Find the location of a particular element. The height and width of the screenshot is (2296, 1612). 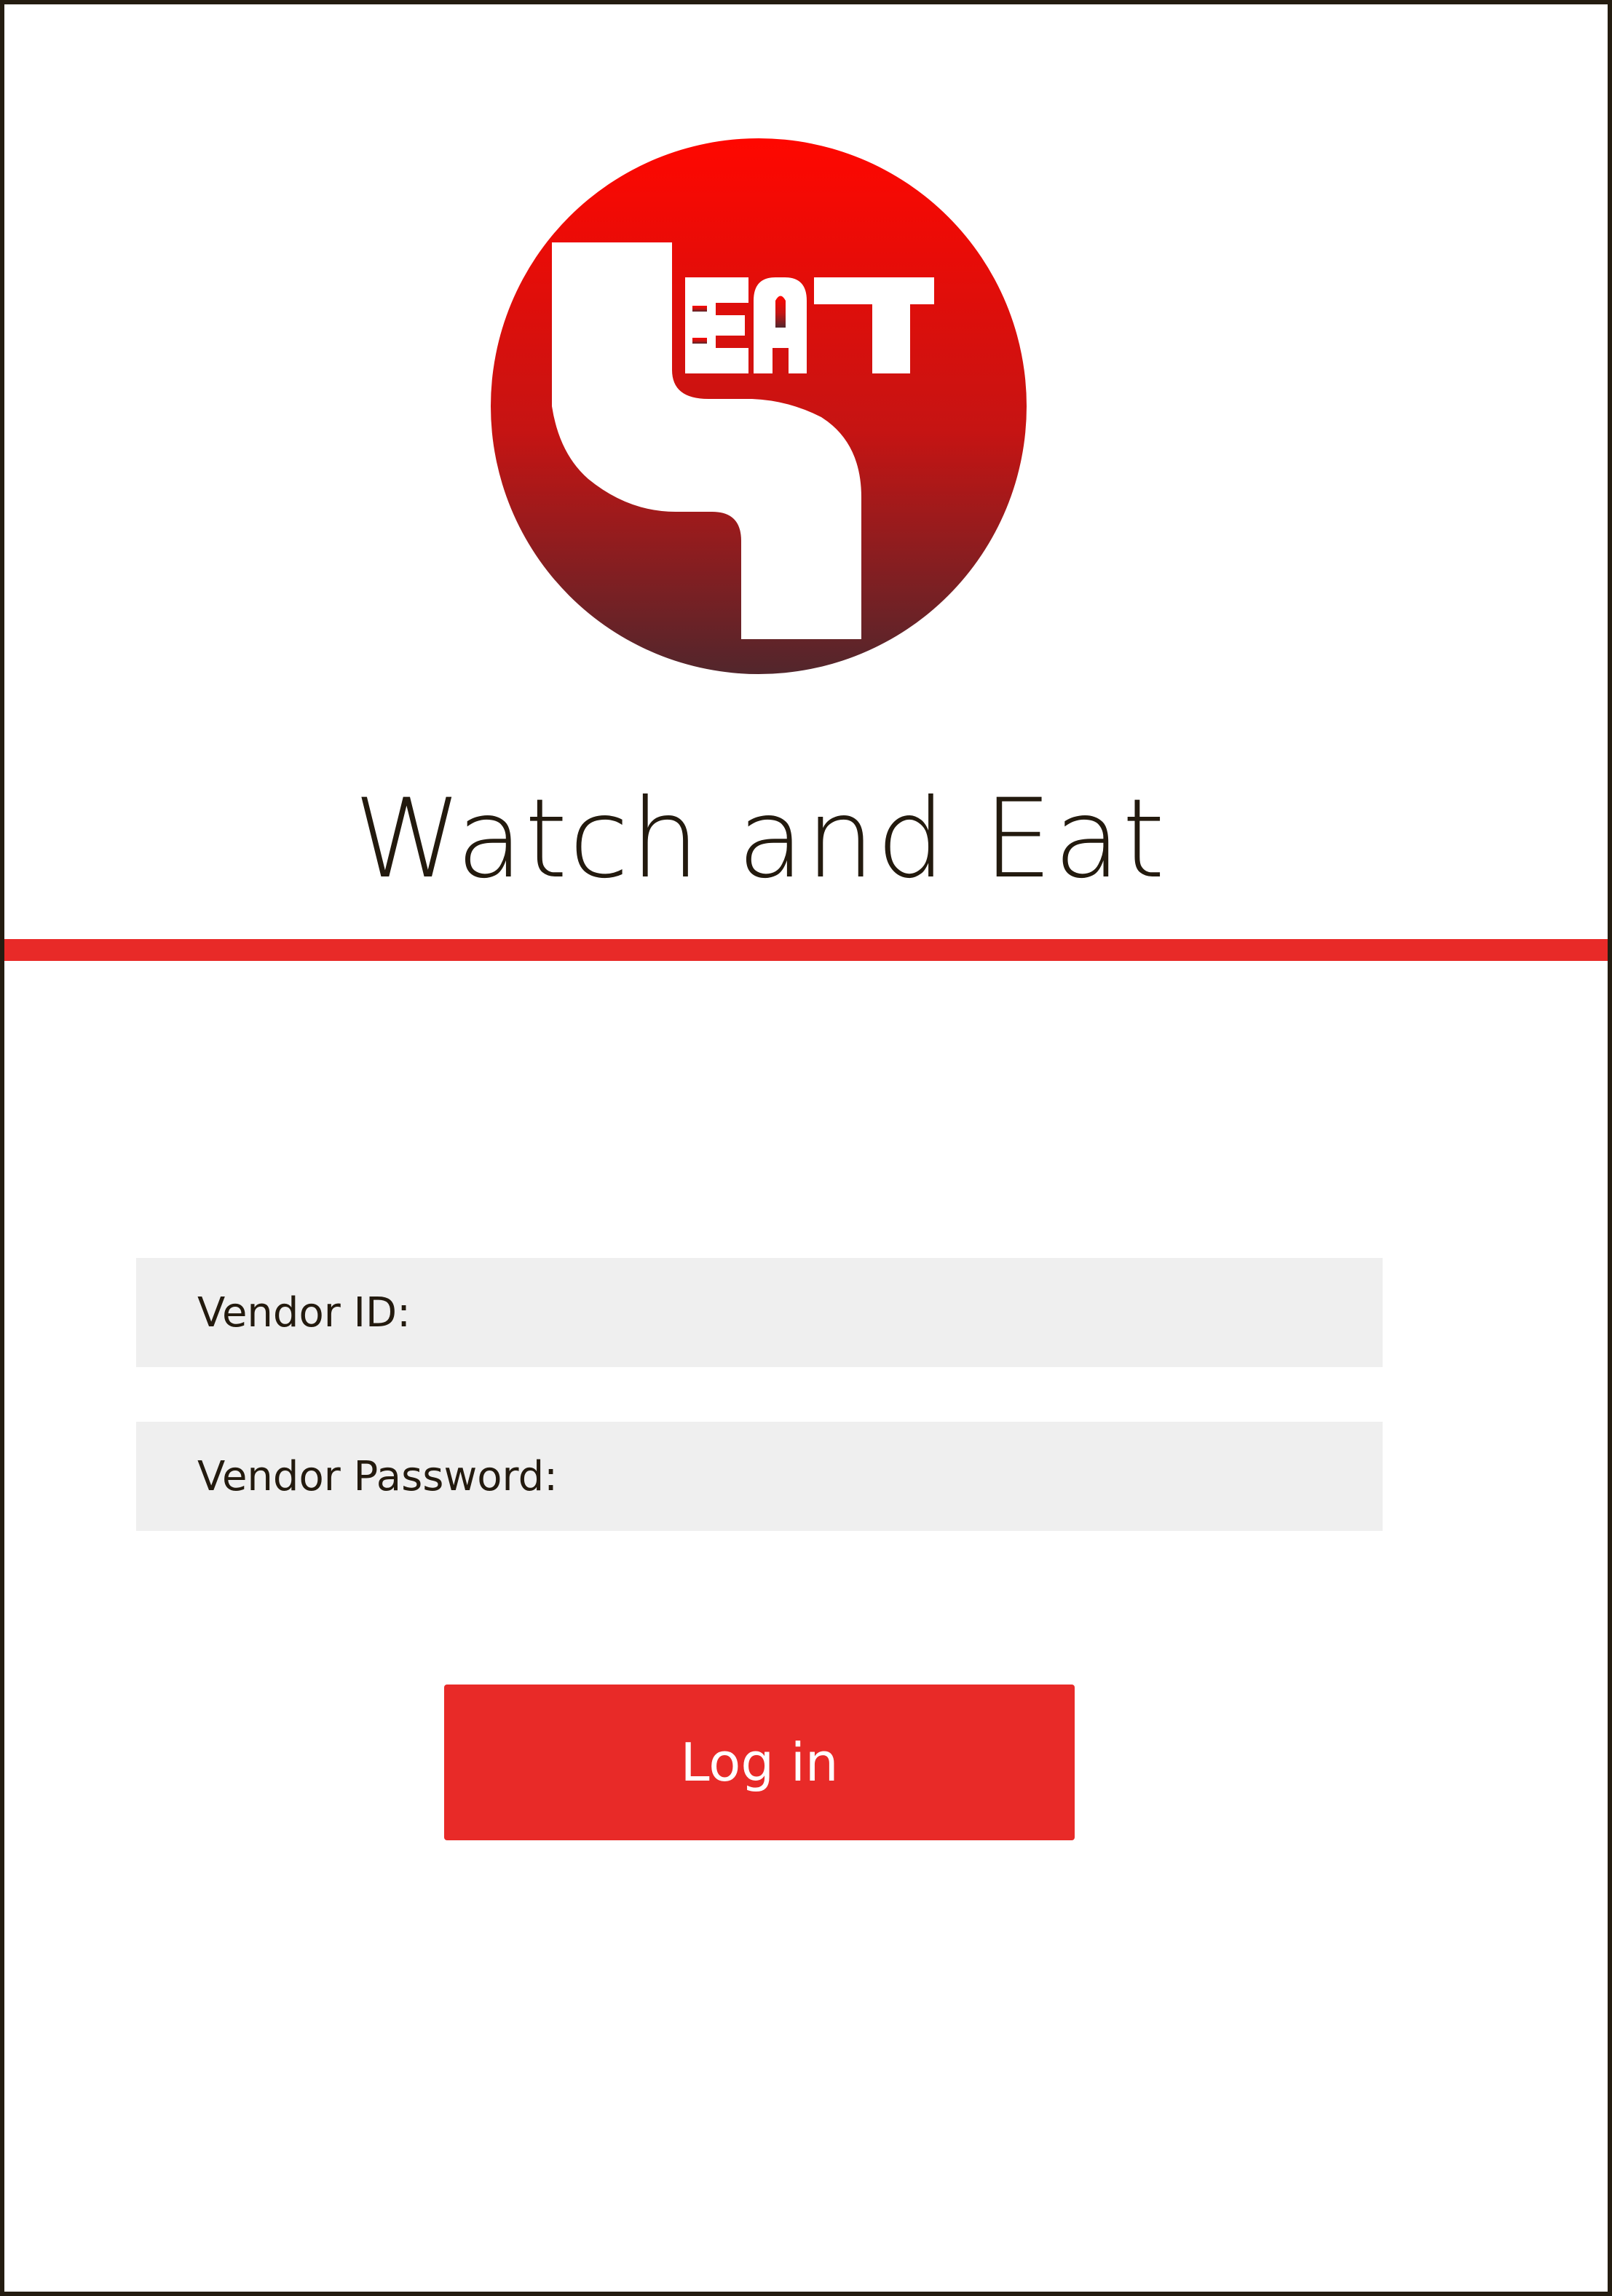

vendor-id-label: Vendor ID: is located at coordinates (304, 1312).